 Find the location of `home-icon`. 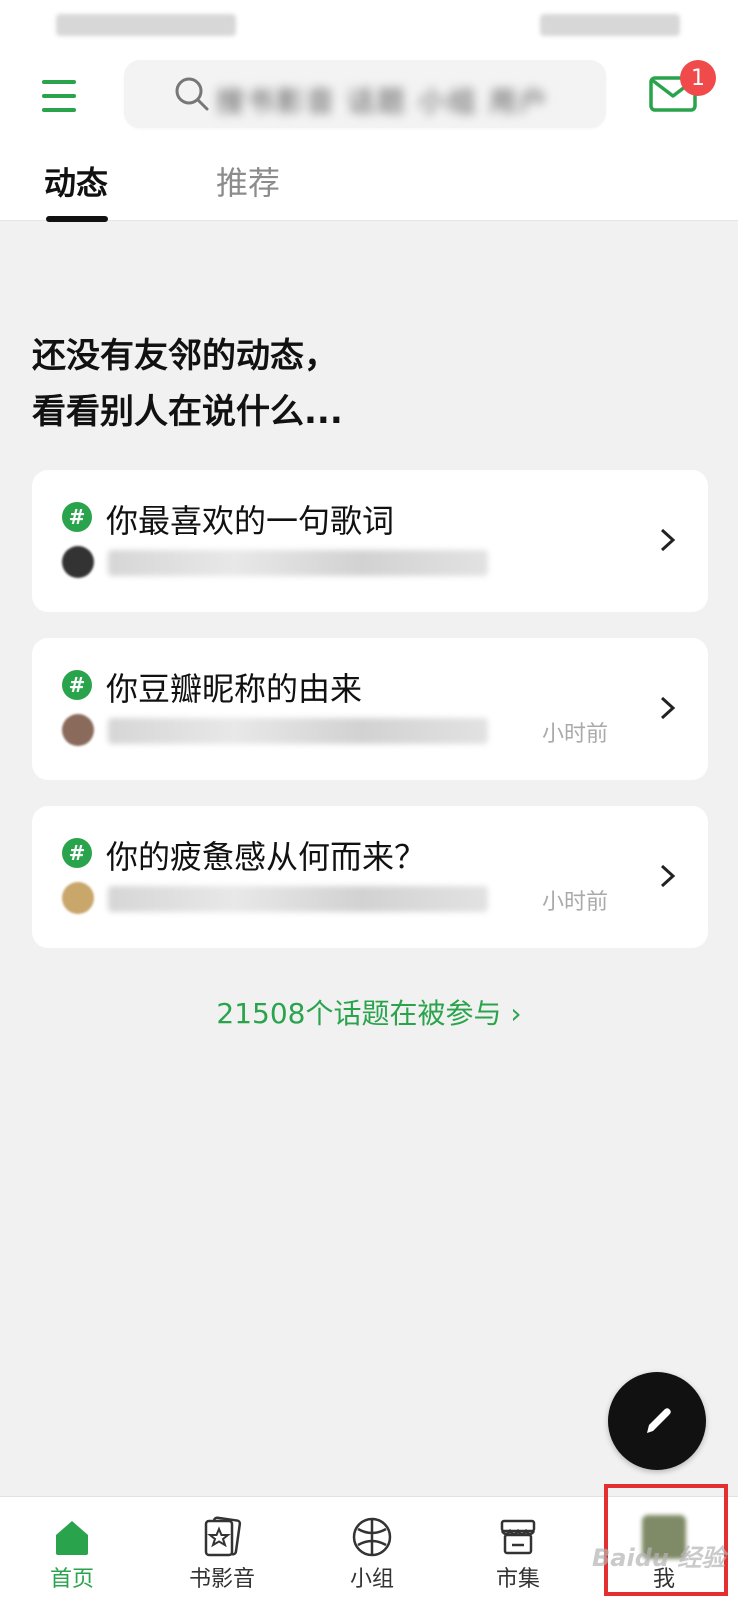

home-icon is located at coordinates (72, 1538).